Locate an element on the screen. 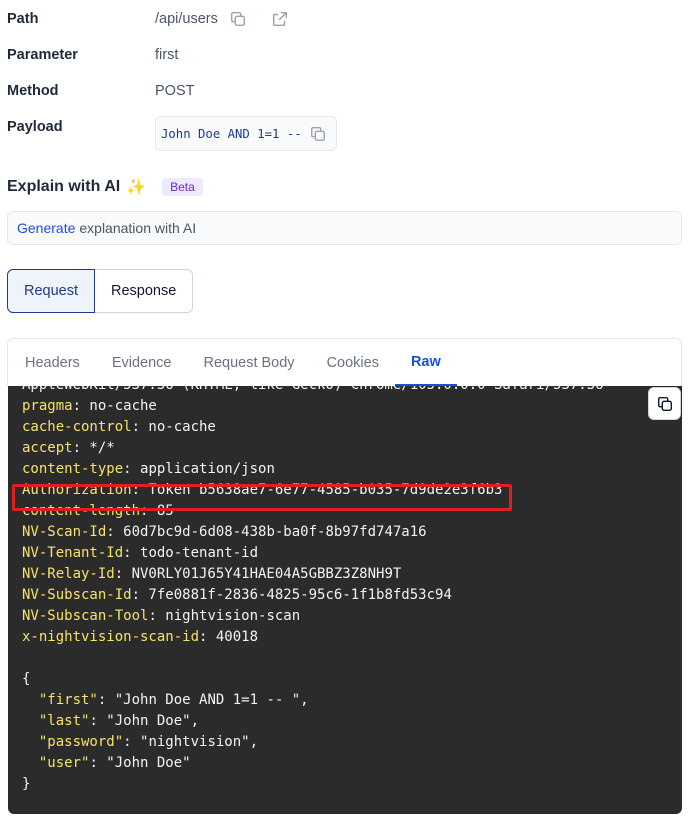 This screenshot has height=827, width=690. raw-header-line: accept: */* is located at coordinates (352, 448).